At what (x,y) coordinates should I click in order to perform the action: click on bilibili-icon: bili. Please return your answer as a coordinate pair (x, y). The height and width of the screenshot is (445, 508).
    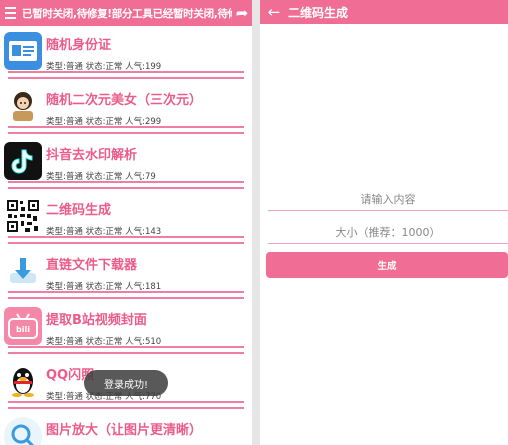
    Looking at the image, I should click on (23, 326).